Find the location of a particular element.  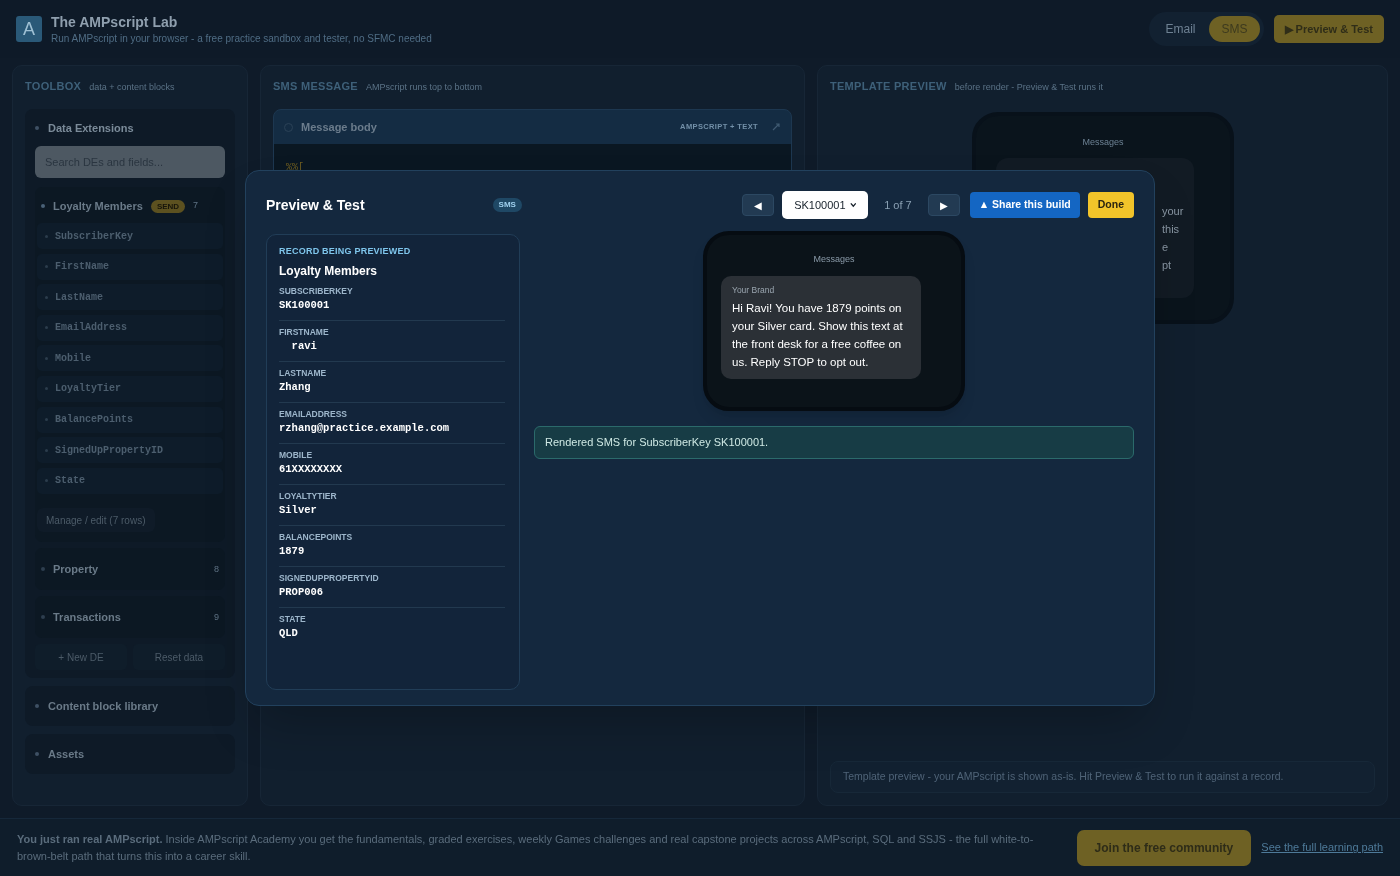

field-label: MOBILE is located at coordinates (296, 454).